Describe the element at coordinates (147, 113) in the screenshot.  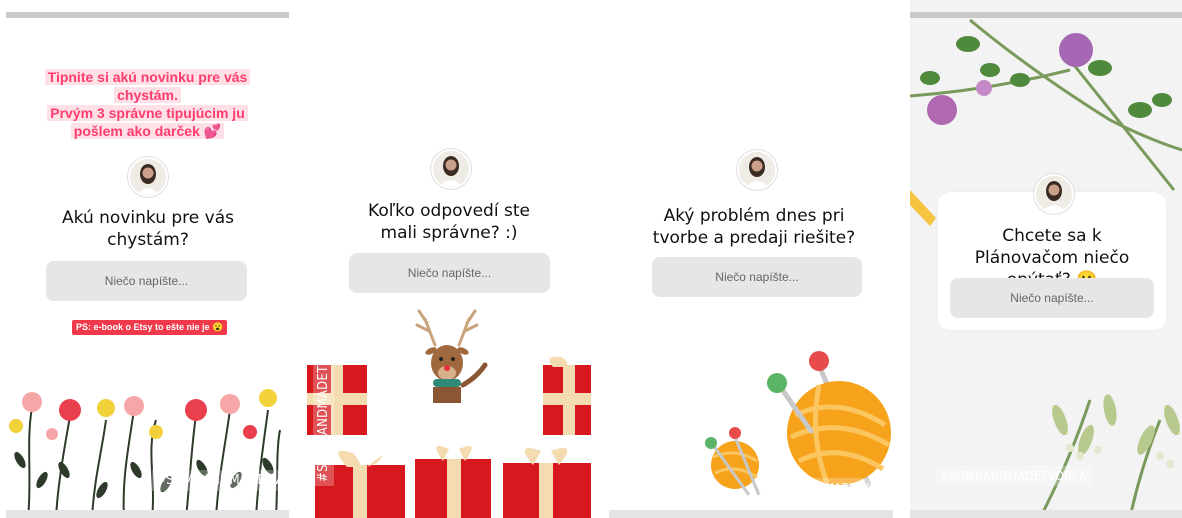
I see `promo-line-3: Prvým 3 správne tipujúcim ju` at that location.